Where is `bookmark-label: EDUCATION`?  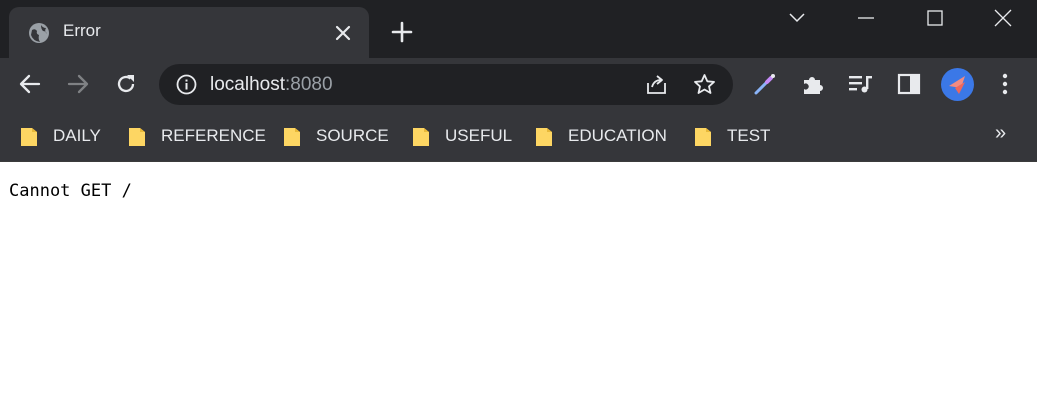 bookmark-label: EDUCATION is located at coordinates (617, 135).